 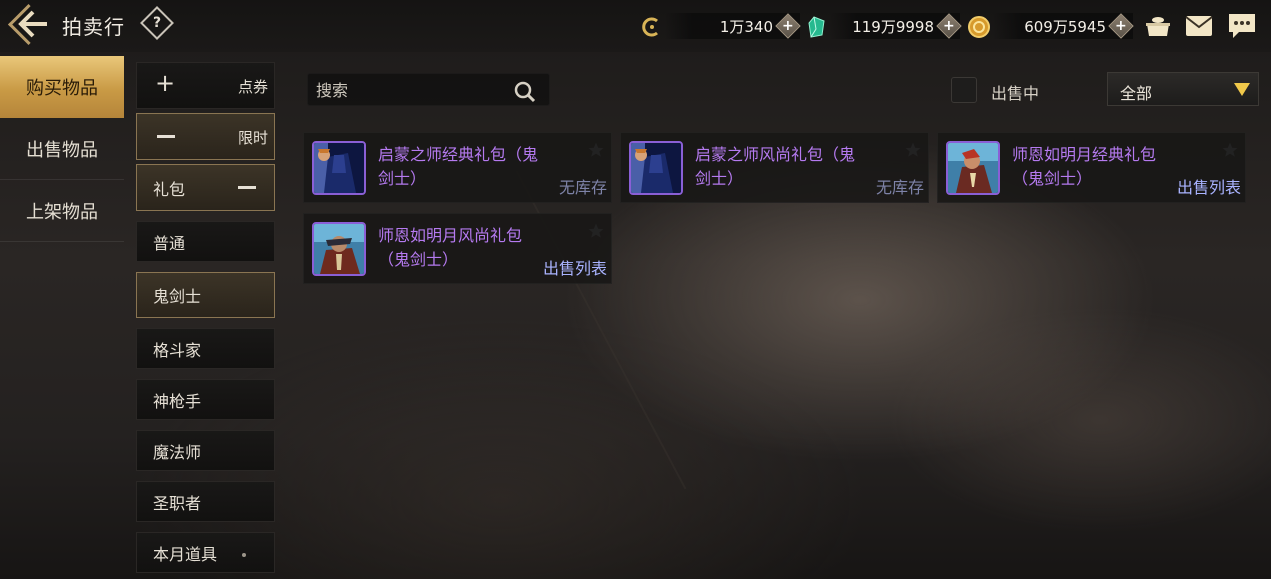 I want to click on category-coupon: + 点券, so click(x=205, y=85).